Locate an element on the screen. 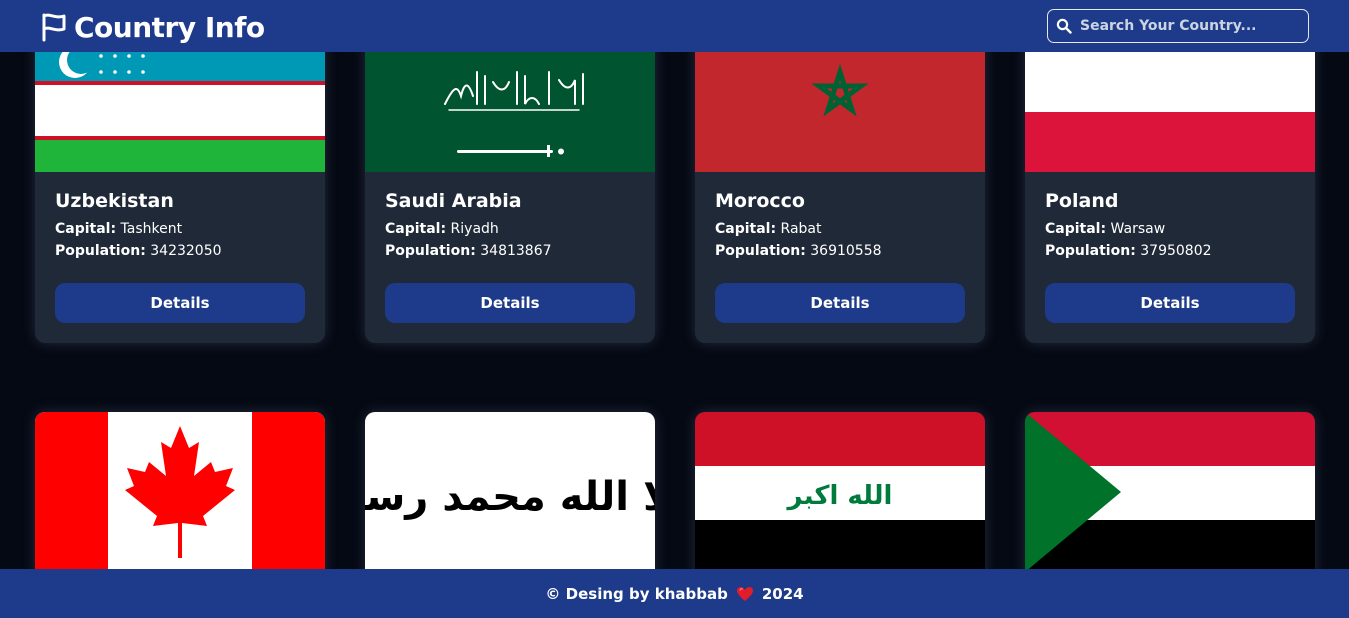  heart-icon is located at coordinates (744, 593).